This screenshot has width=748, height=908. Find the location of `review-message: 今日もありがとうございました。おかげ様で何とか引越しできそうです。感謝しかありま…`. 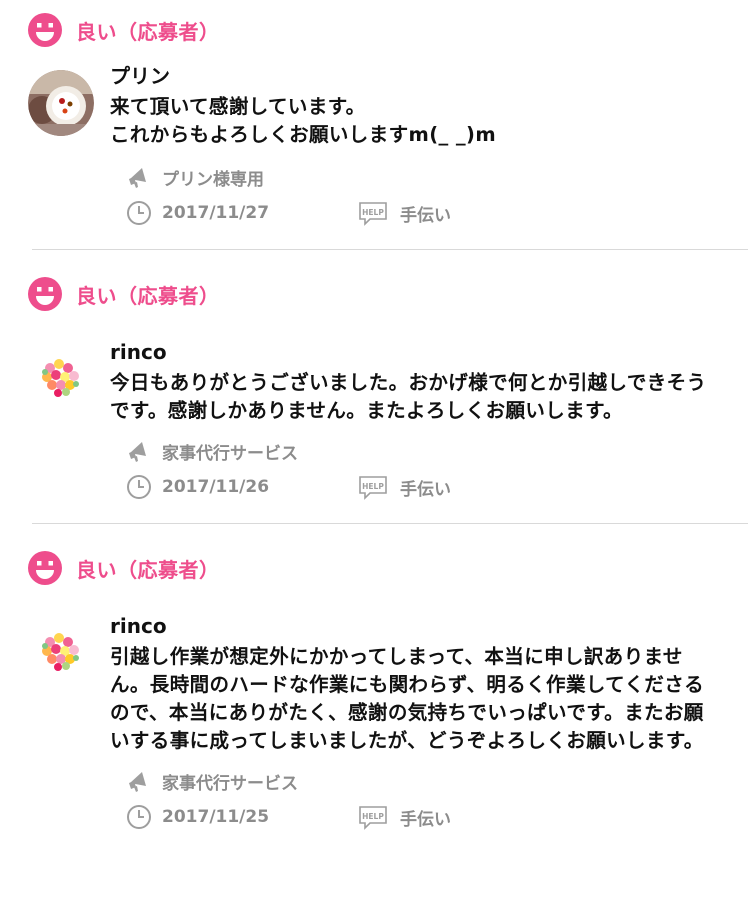

review-message: 今日もありがとうございました。おかげ様で何とか引越しできそうです。感謝しかありま… is located at coordinates (408, 396).